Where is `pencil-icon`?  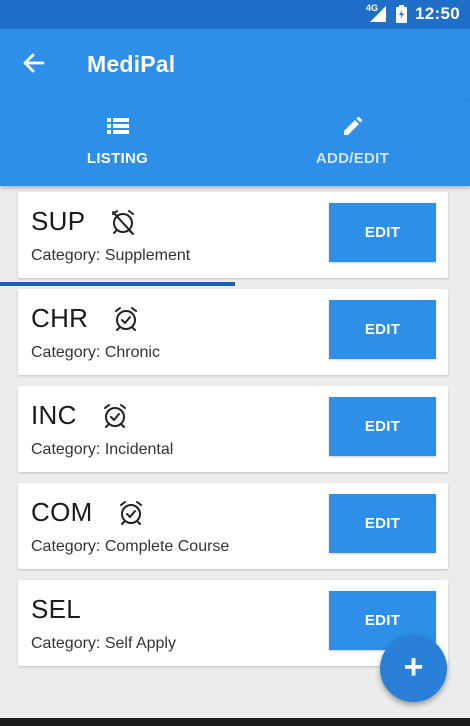 pencil-icon is located at coordinates (353, 126).